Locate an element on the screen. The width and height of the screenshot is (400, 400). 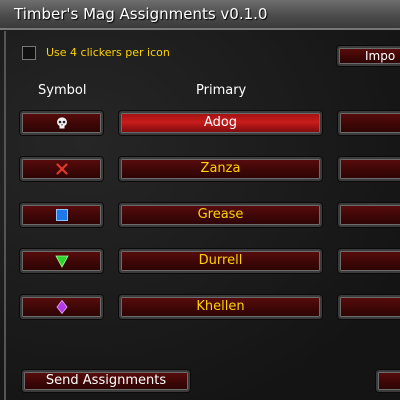
bottom-right-button is located at coordinates (388, 381).